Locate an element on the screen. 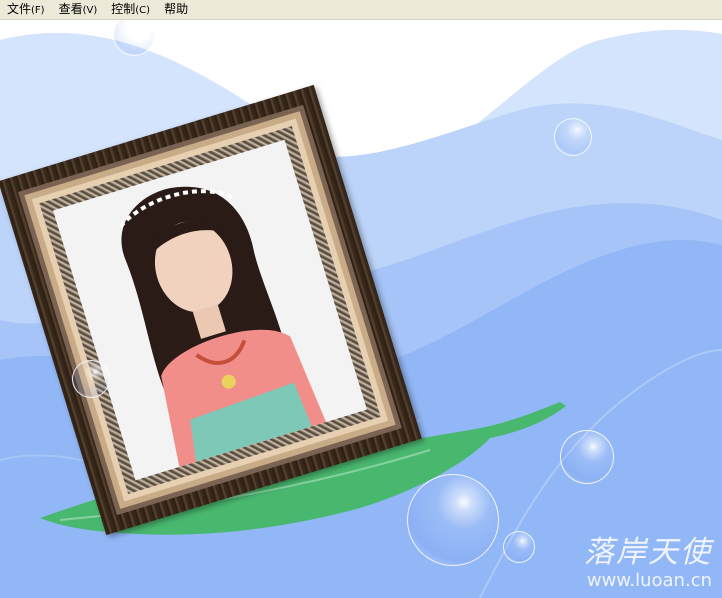 The height and width of the screenshot is (598, 722). watermark: 落岸天使 www.luoan.cn is located at coordinates (648, 564).